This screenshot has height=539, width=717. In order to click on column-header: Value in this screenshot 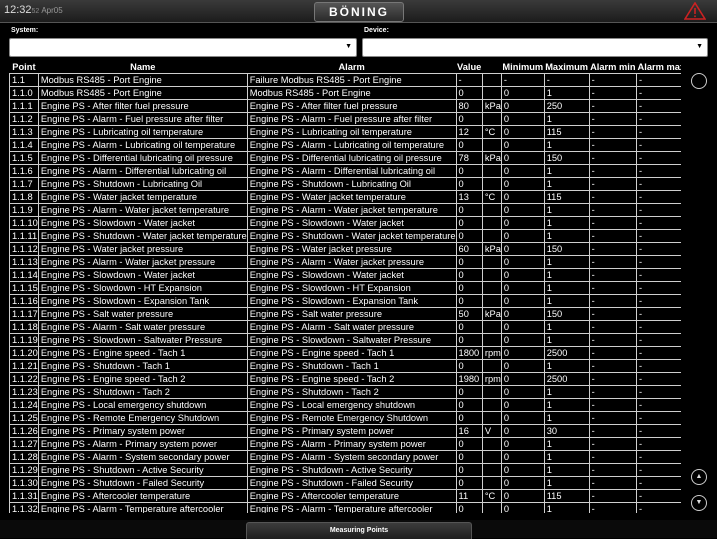, I will do `click(469, 67)`.